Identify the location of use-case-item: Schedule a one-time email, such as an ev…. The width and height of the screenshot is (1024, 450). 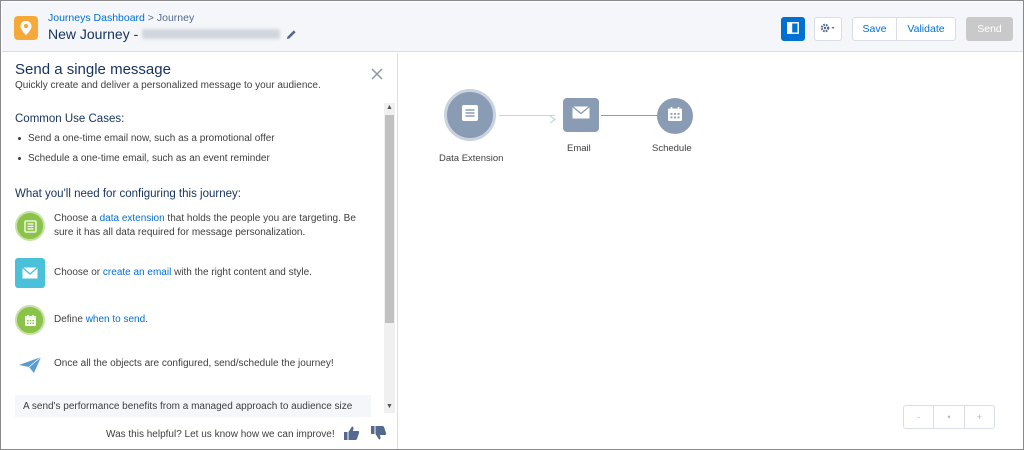
(144, 158).